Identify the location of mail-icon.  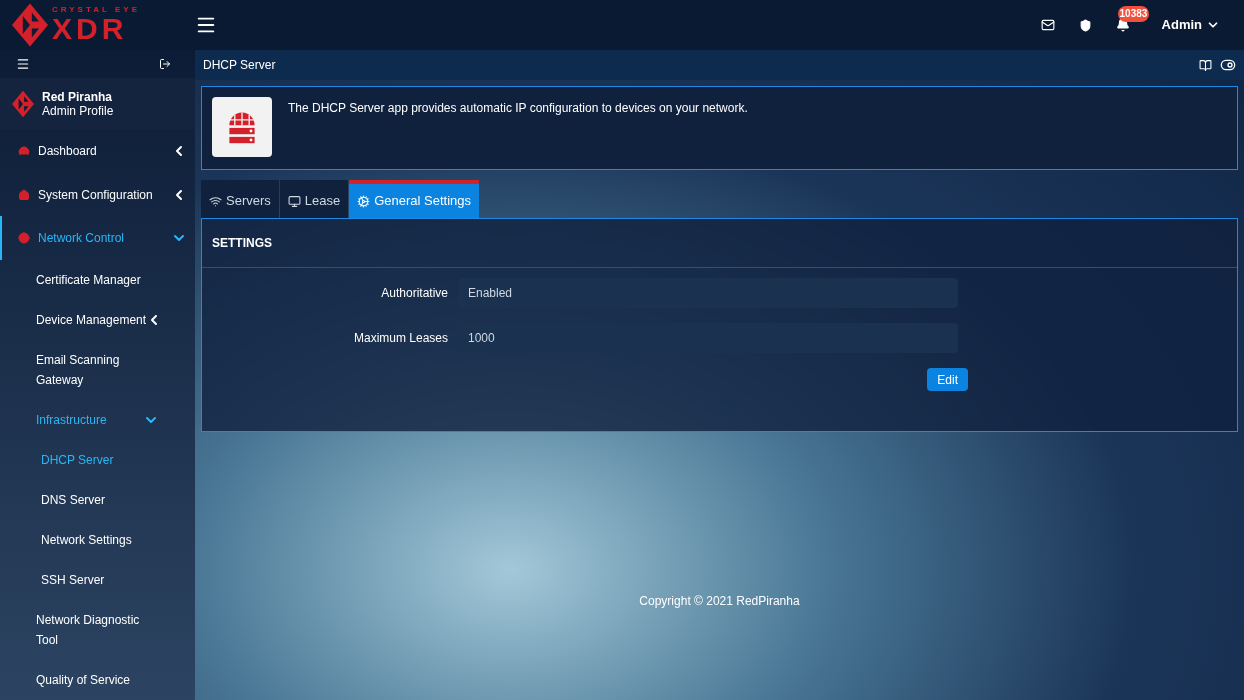
(1047, 25).